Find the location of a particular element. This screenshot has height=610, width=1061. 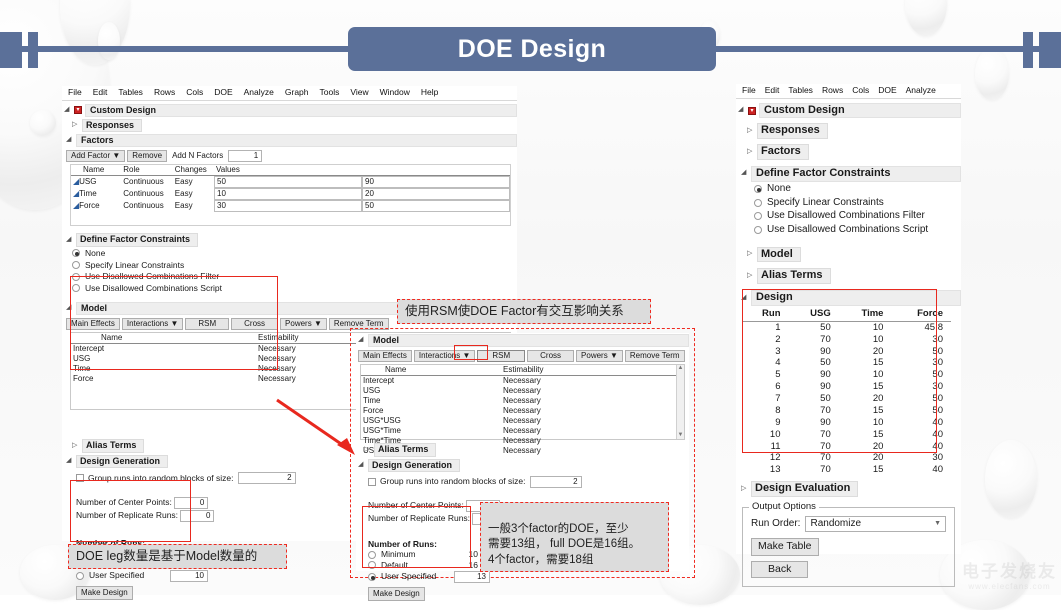

table-row: 9 90 10 40 is located at coordinates (846, 423).